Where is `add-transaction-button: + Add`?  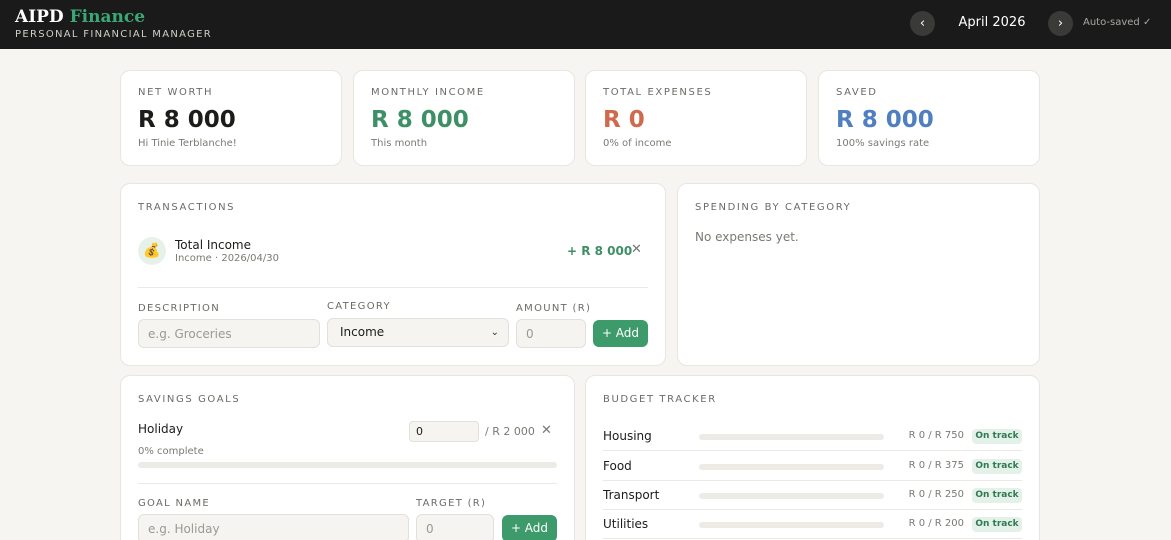 add-transaction-button: + Add is located at coordinates (620, 333).